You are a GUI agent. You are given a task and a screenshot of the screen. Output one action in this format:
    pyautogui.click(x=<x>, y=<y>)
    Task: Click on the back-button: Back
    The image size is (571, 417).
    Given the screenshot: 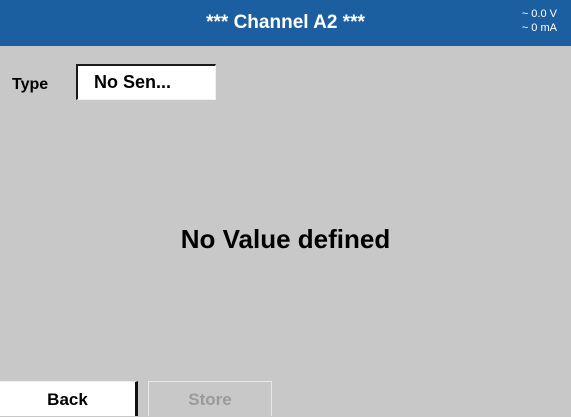 What is the action you would take?
    pyautogui.click(x=69, y=398)
    